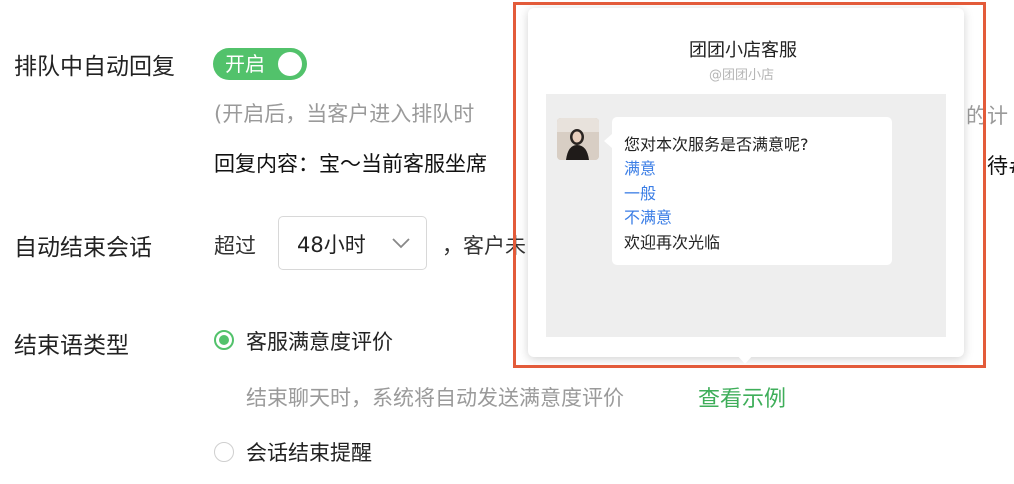  What do you see at coordinates (401, 243) in the screenshot?
I see `chevron-down-icon` at bounding box center [401, 243].